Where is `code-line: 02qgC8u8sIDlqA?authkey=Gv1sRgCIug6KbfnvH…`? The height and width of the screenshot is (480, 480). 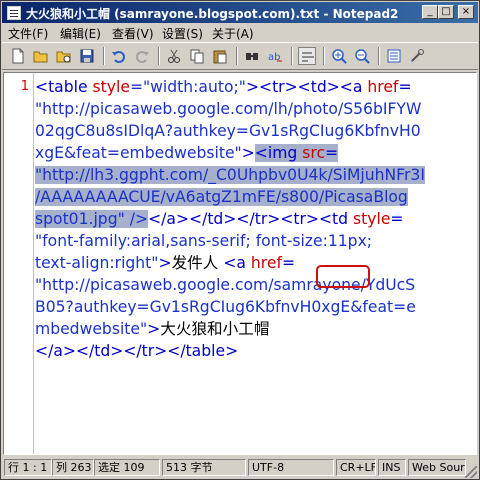 code-line: 02qgC8u8sIDlqA?authkey=Gv1sRgCIug6KbfnvH… is located at coordinates (255, 131).